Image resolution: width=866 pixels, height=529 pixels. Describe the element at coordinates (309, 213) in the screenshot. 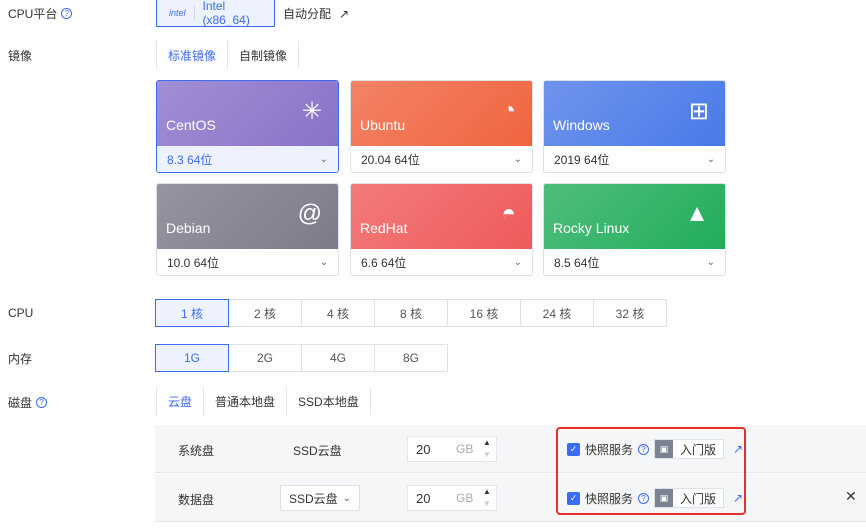

I see `debian-logo-icon: @` at that location.